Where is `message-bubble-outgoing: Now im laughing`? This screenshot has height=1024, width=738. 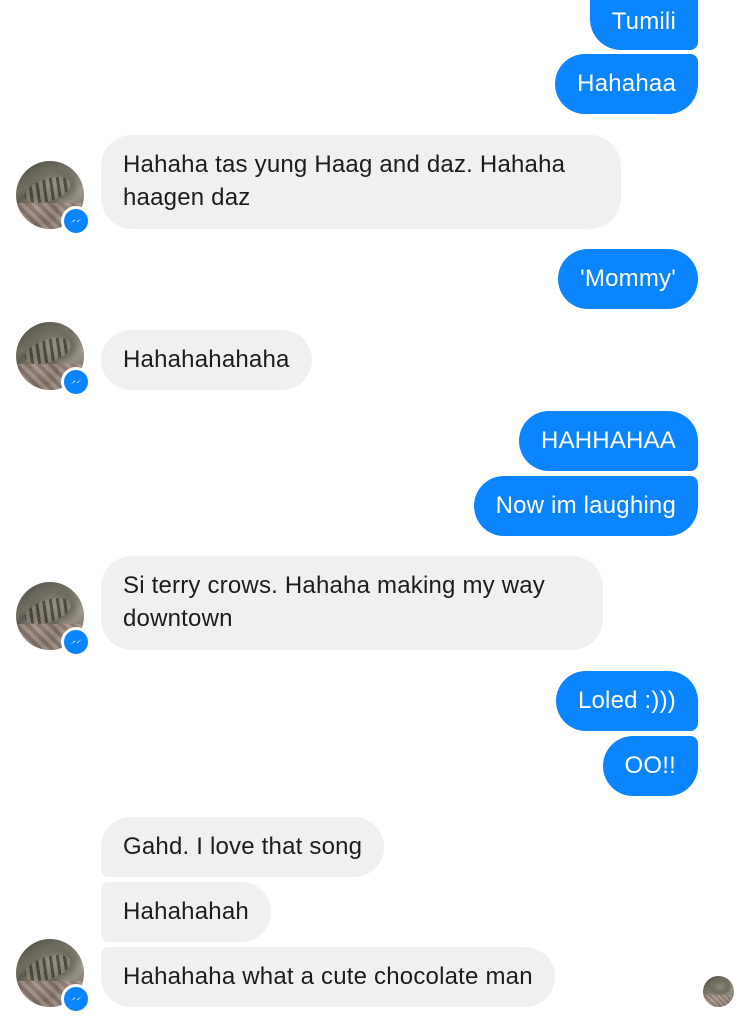
message-bubble-outgoing: Now im laughing is located at coordinates (585, 506).